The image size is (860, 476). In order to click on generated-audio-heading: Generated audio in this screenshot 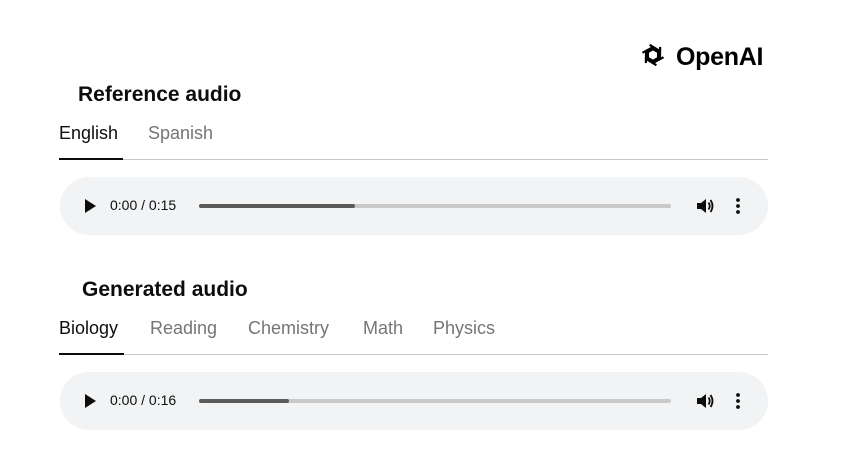, I will do `click(165, 289)`.